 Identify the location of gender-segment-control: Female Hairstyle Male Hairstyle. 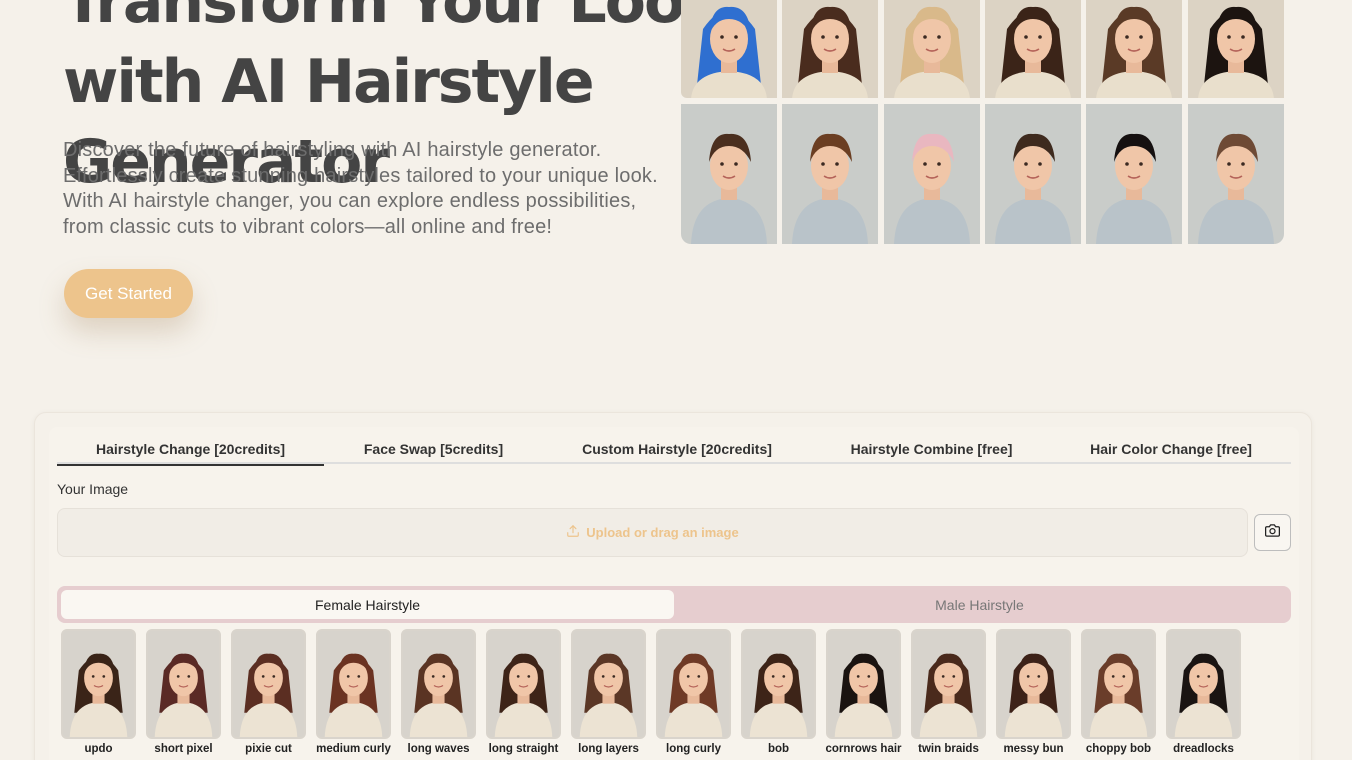
(674, 604).